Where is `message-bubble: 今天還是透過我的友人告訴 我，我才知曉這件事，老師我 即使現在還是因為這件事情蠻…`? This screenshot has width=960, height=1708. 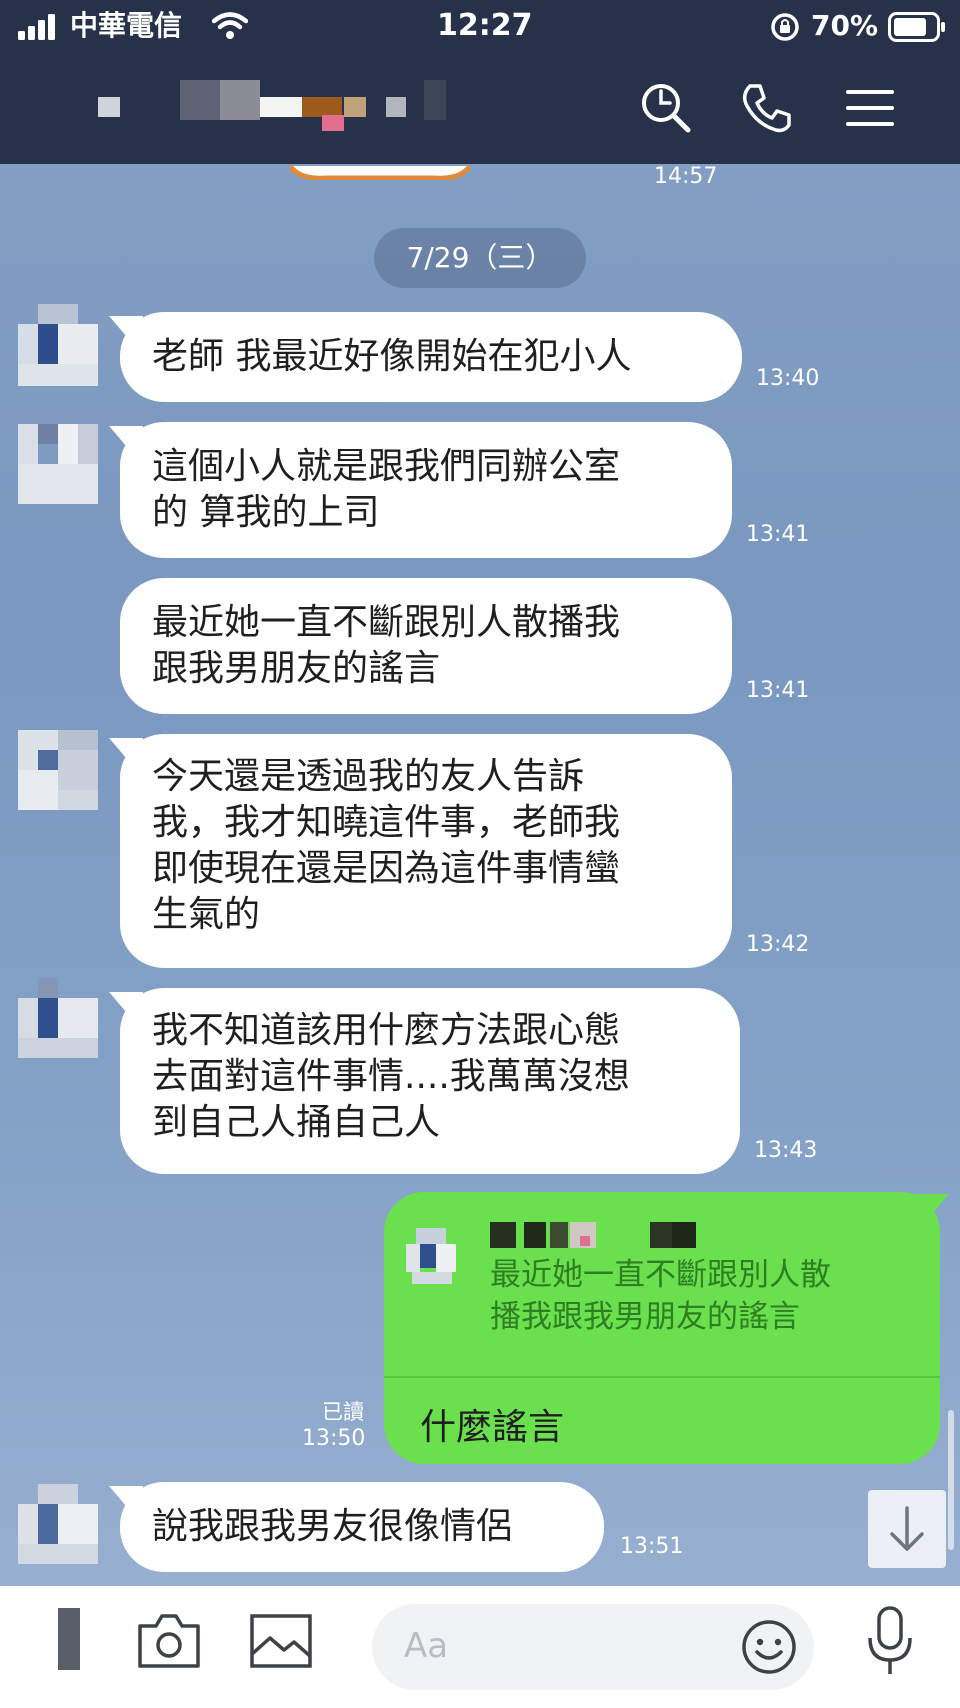
message-bubble: 今天還是透過我的友人告訴 我，我才知曉這件事，老師我 即使現在還是因為這件事情蠻… is located at coordinates (415, 851).